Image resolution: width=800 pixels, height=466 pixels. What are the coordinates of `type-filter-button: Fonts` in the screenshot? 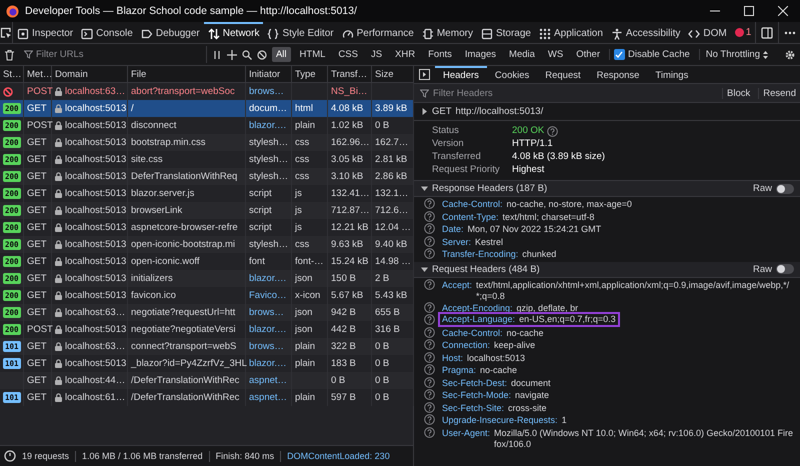 It's located at (440, 54).